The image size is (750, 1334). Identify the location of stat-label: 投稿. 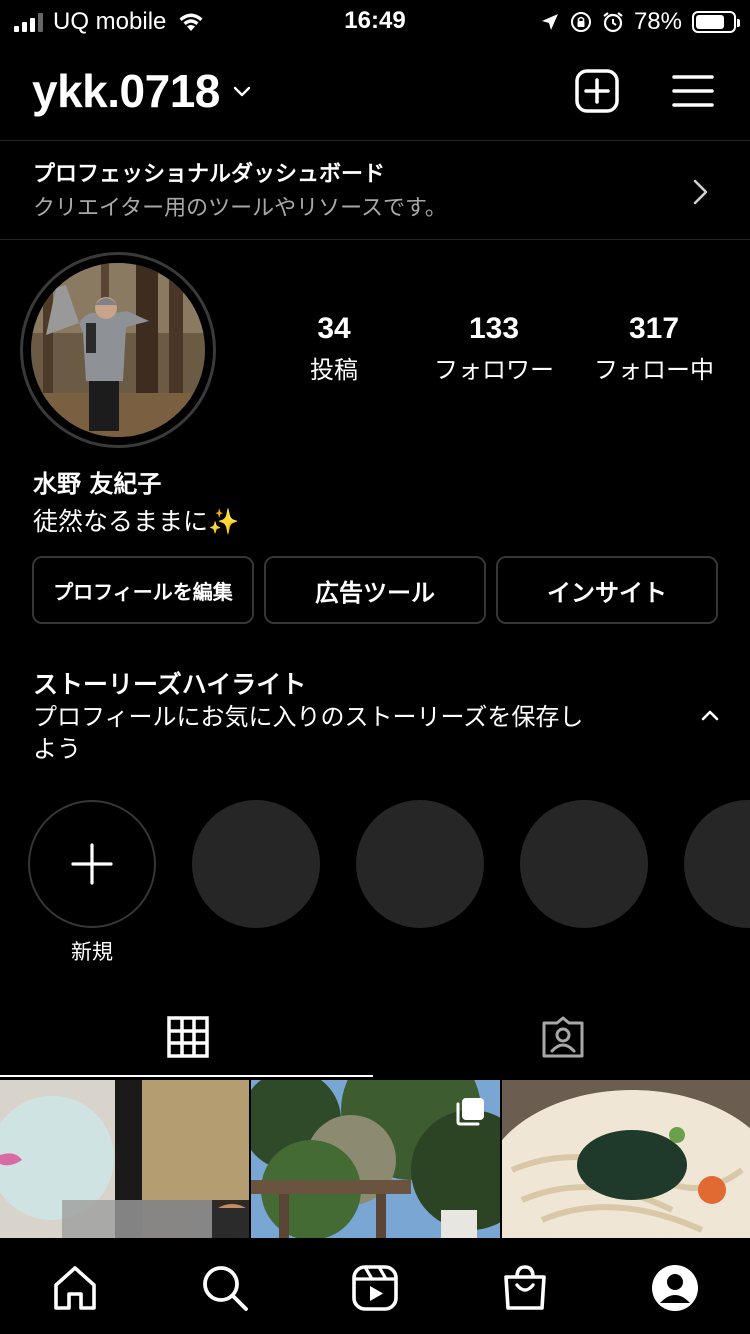
(334, 370).